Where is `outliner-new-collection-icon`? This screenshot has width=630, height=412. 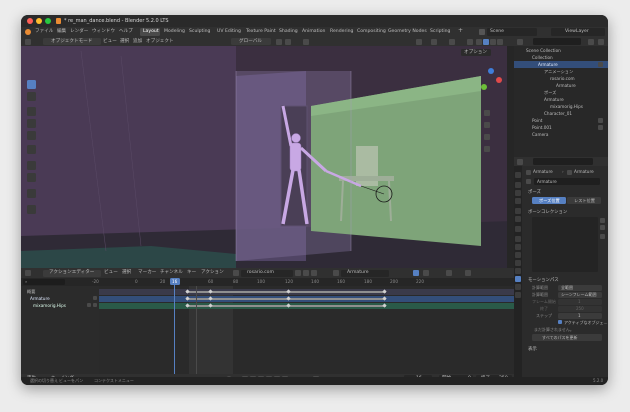 outliner-new-collection-icon is located at coordinates (601, 41).